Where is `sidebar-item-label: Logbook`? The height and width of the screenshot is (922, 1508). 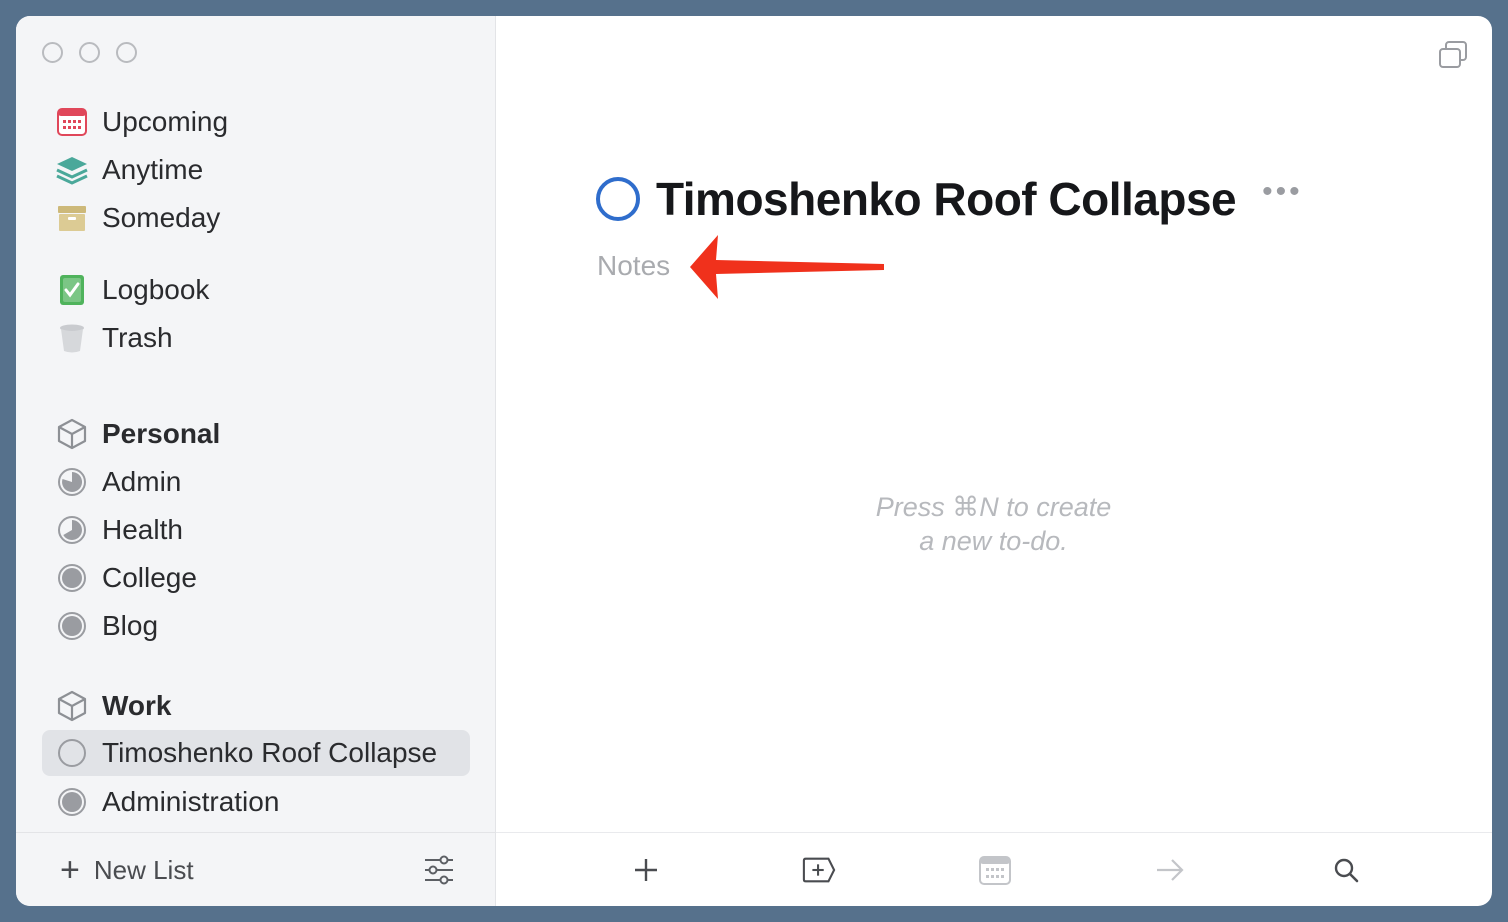 sidebar-item-label: Logbook is located at coordinates (156, 289).